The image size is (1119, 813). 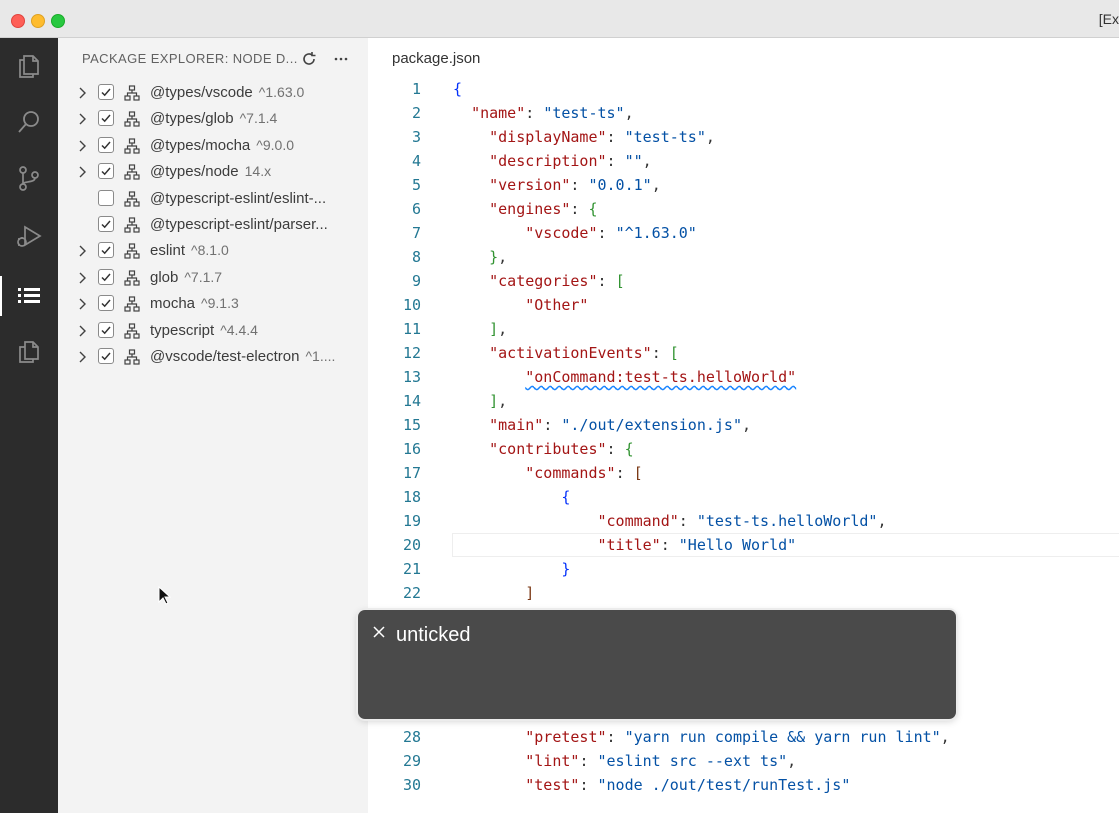 I want to click on code-line: 18 {, so click(x=743, y=497).